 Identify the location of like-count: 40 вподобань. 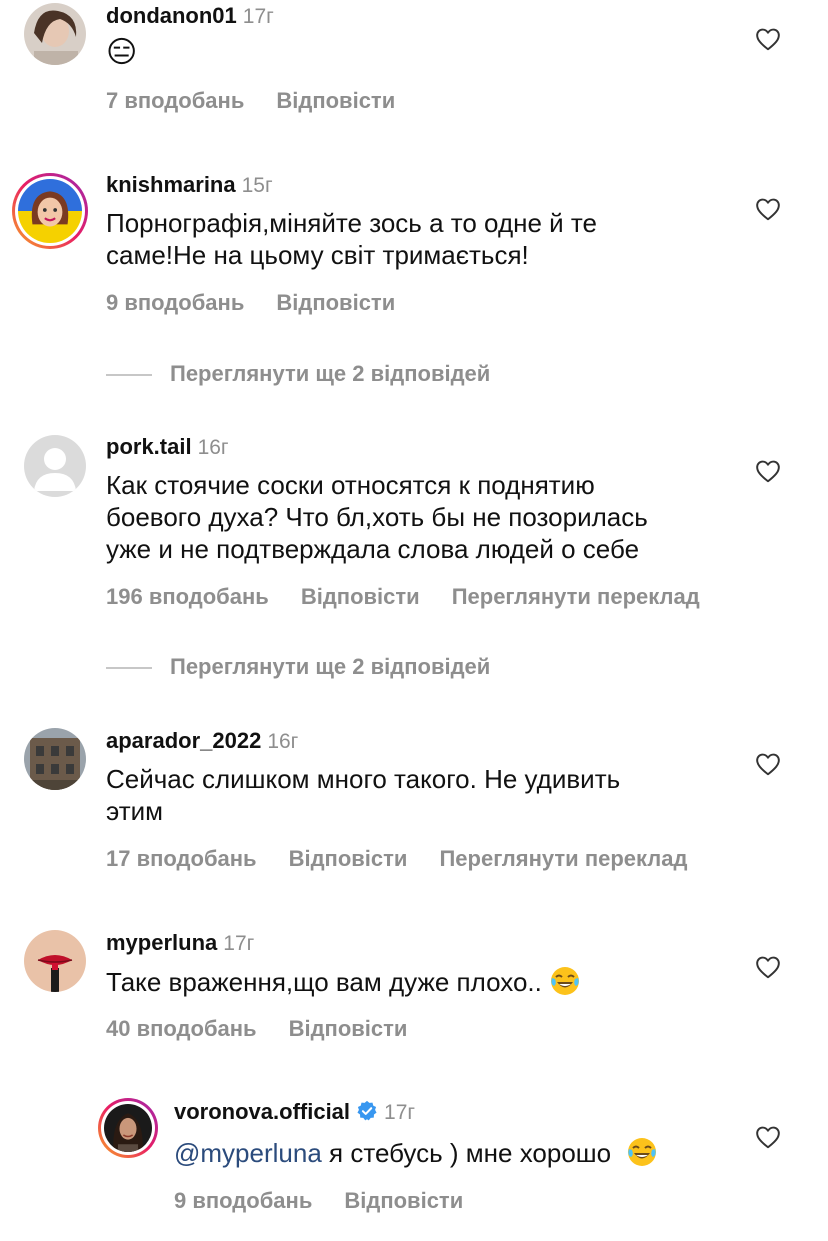
(181, 1028).